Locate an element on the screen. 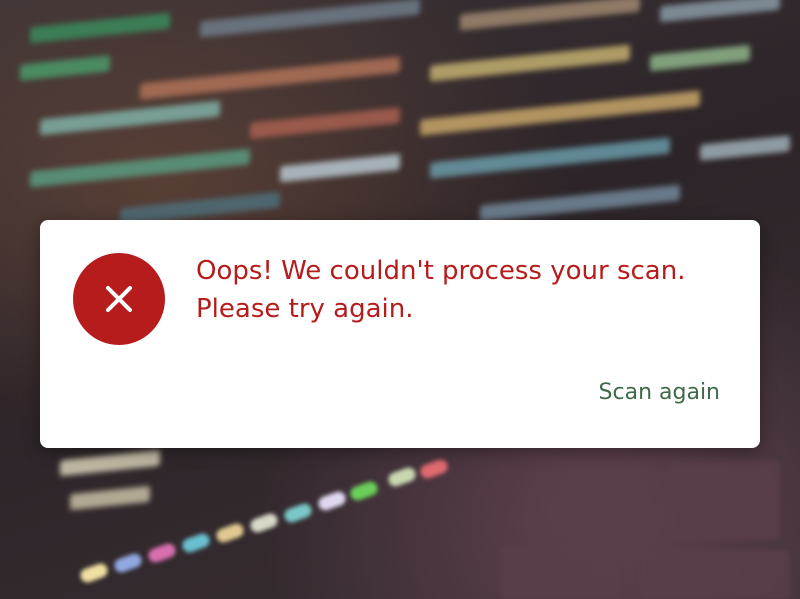 The image size is (800, 599). scan-again-button: Scan again is located at coordinates (659, 392).